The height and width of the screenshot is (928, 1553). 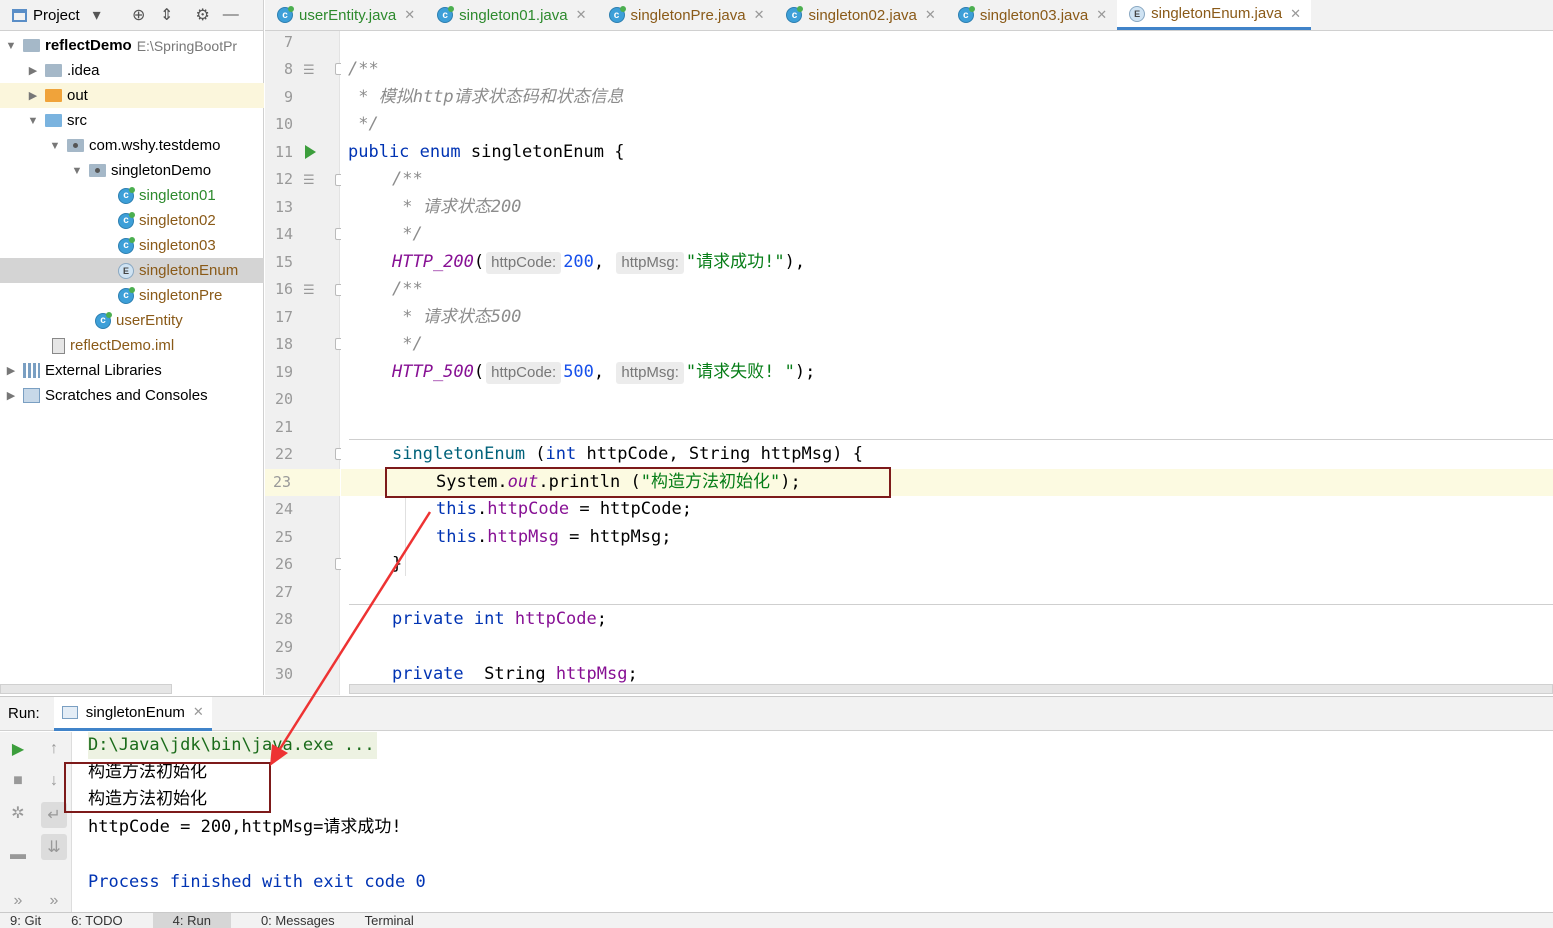 I want to click on editor-horizontal-scrollbar, so click(x=951, y=689).